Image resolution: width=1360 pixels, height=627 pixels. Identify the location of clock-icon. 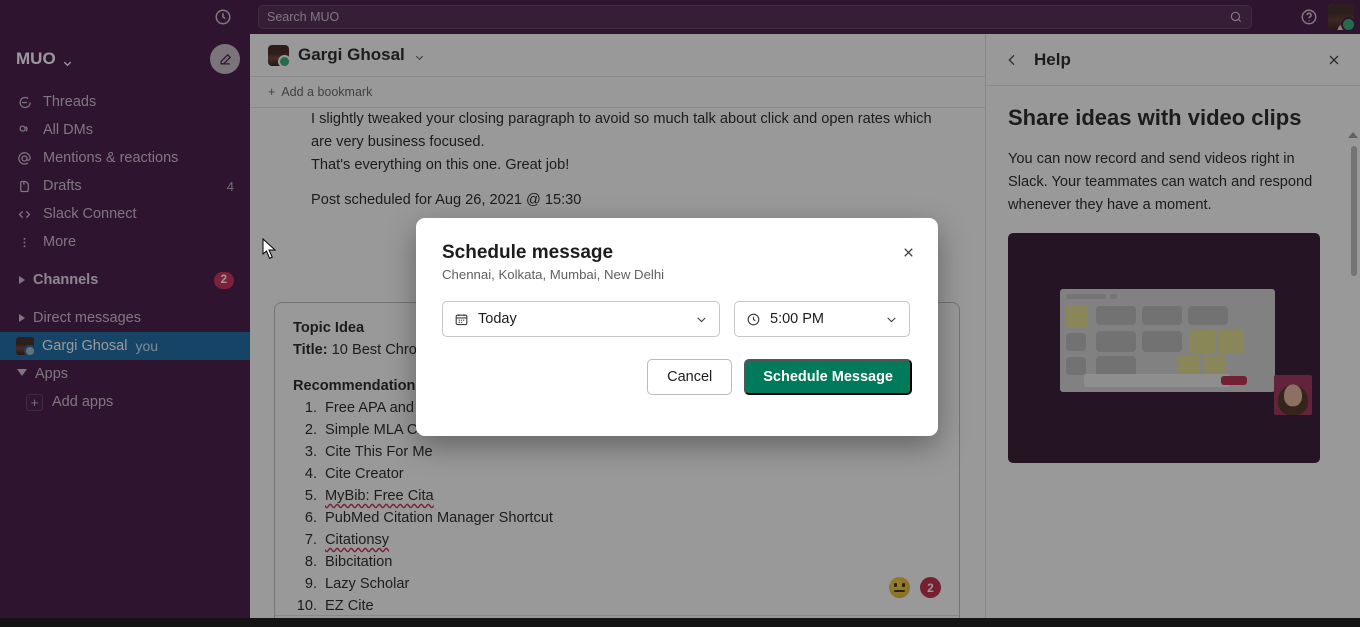
(753, 319).